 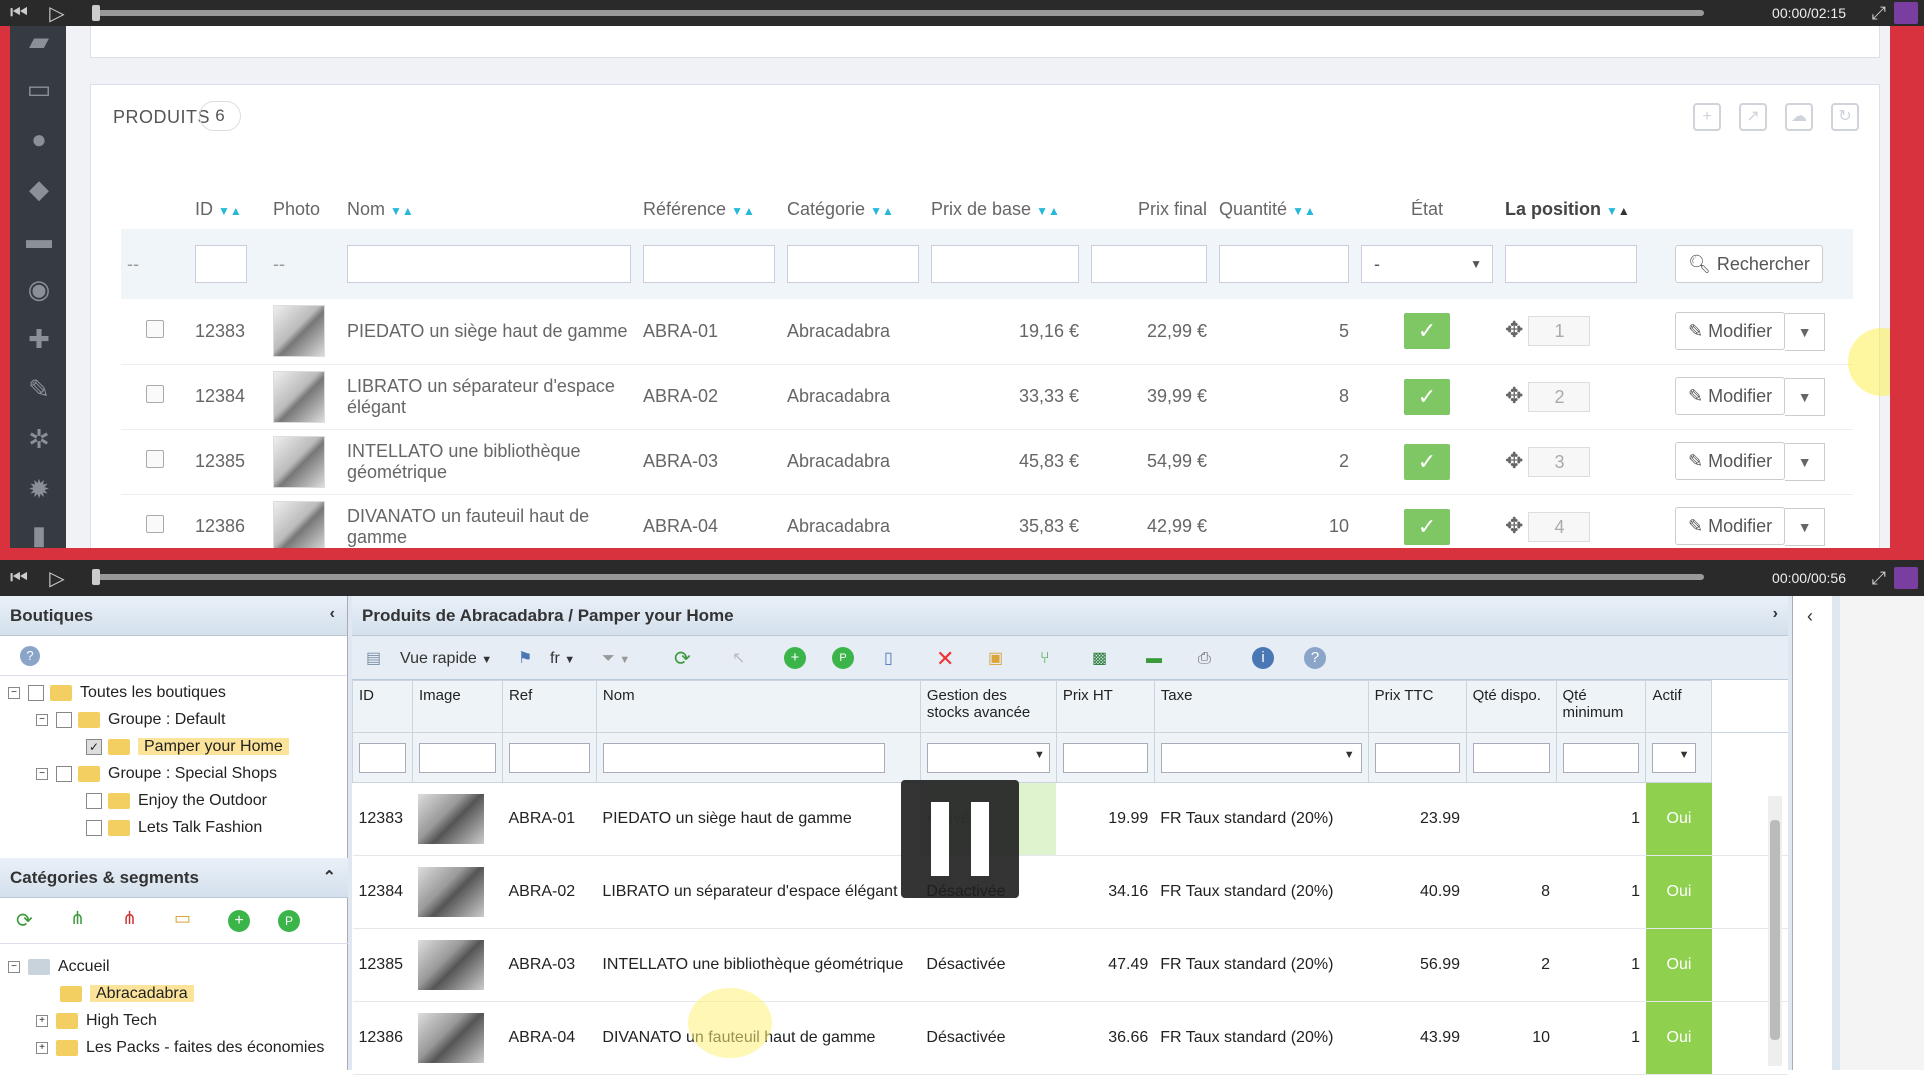 What do you see at coordinates (156, 774) in the screenshot?
I see `tree-node-group-special: − Groupe : Special Shops` at bounding box center [156, 774].